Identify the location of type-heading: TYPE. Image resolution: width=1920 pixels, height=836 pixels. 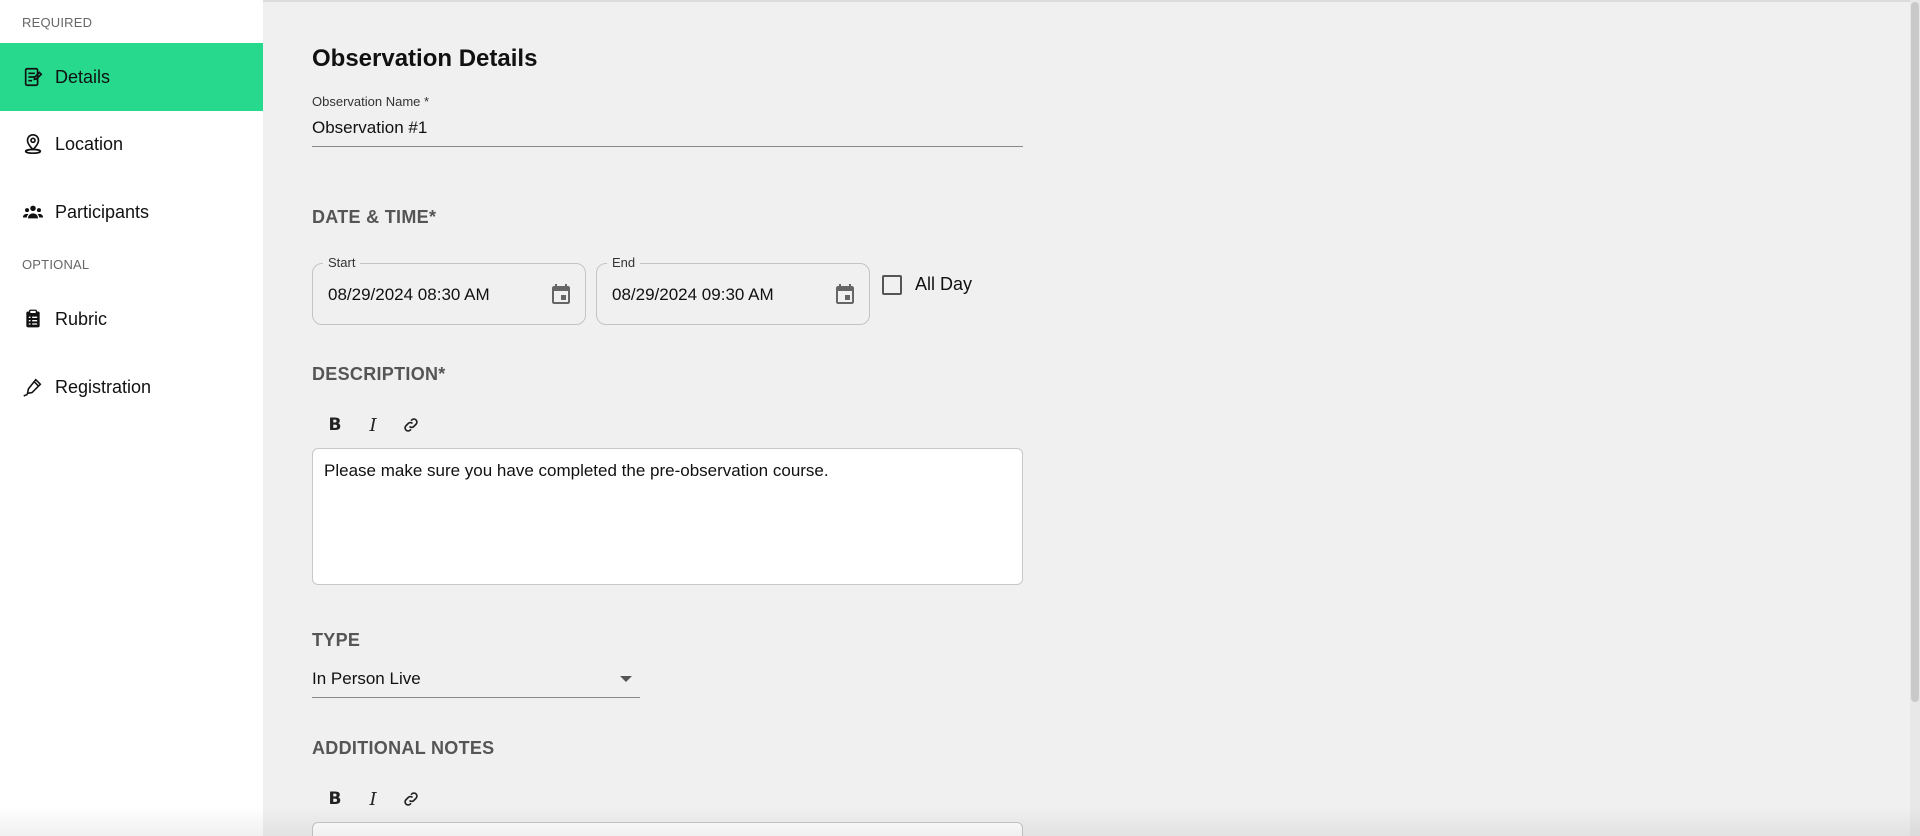
(336, 640).